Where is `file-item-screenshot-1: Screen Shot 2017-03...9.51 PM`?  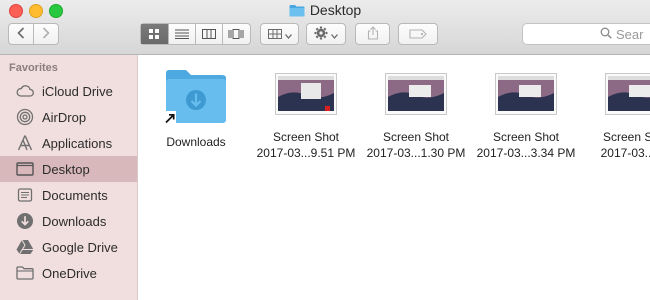 file-item-screenshot-1: Screen Shot 2017-03...9.51 PM is located at coordinates (306, 117).